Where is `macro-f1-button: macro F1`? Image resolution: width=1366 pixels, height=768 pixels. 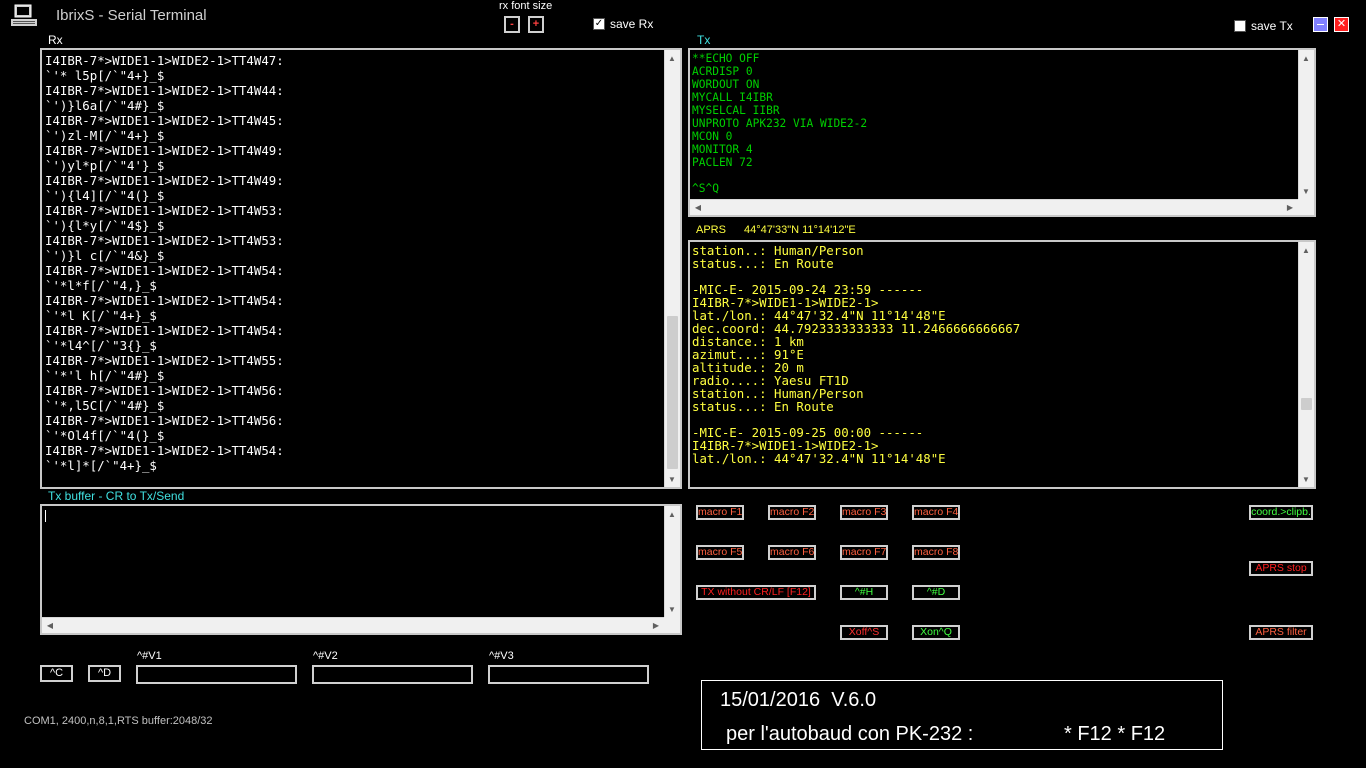 macro-f1-button: macro F1 is located at coordinates (720, 512).